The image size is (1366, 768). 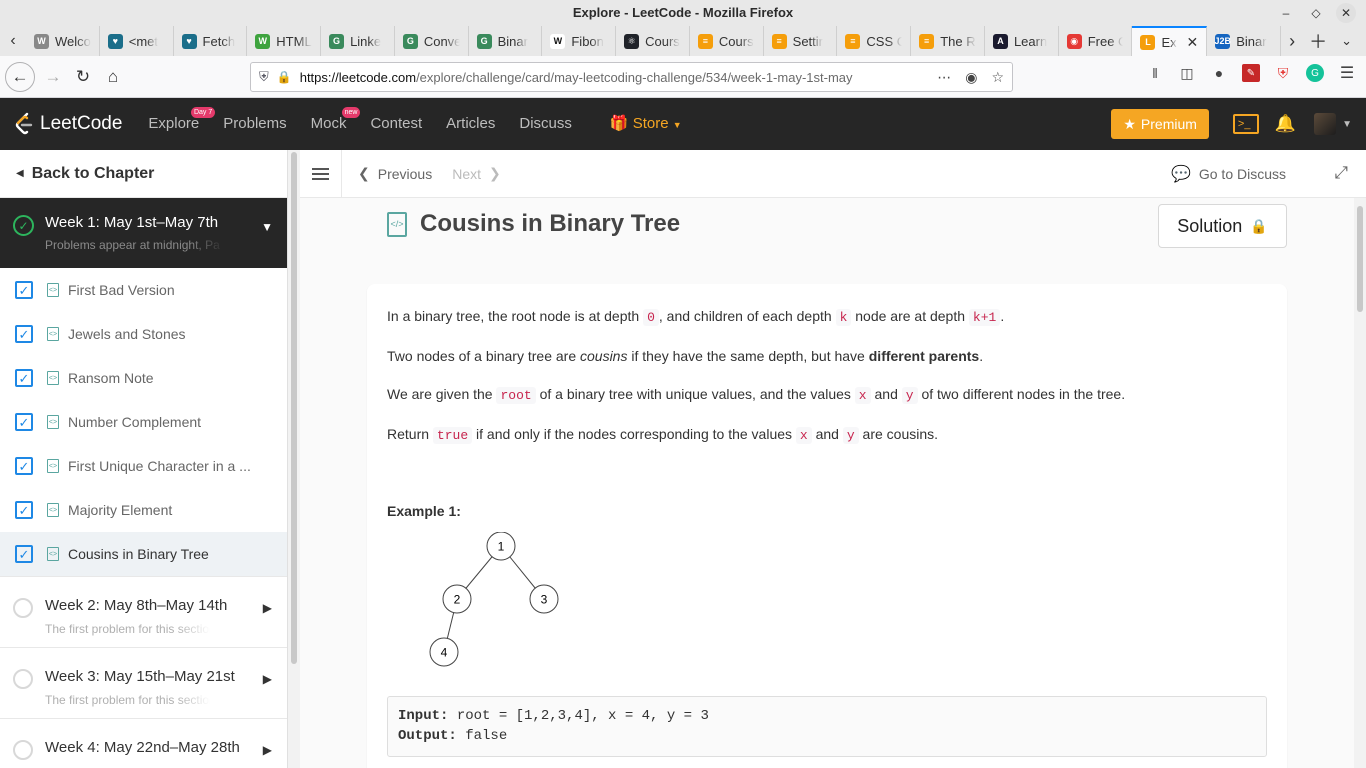 I want to click on tab-active: L Ex ✕, so click(x=1170, y=41).